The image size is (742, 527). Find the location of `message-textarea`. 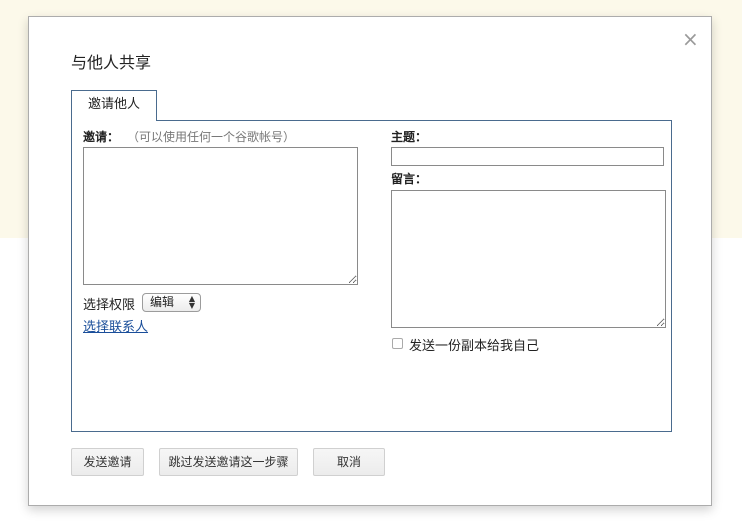

message-textarea is located at coordinates (528, 259).